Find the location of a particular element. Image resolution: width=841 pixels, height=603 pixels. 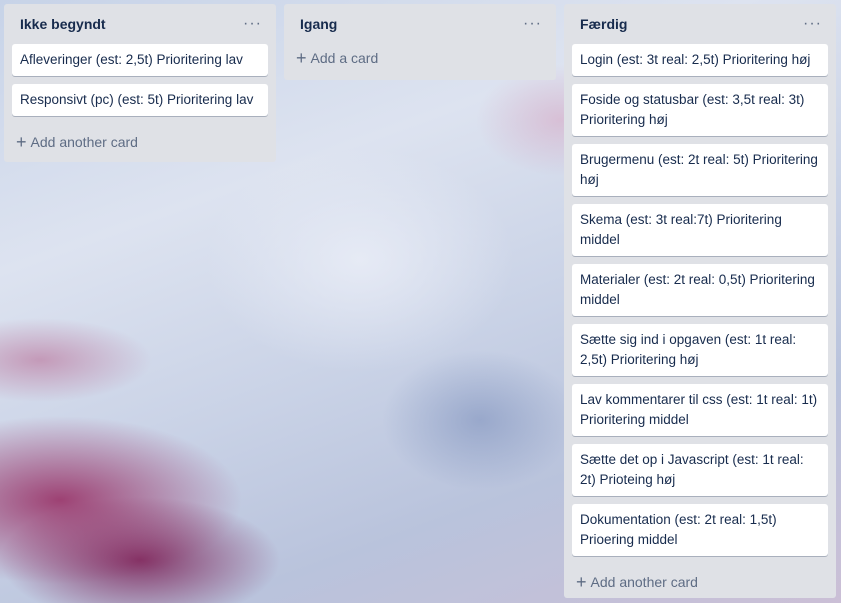

add-card-label: Add a card is located at coordinates (344, 58).